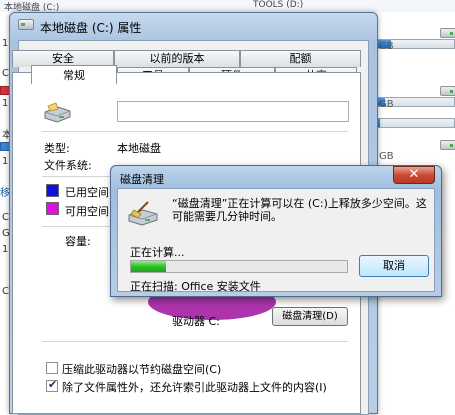 The image size is (455, 415). I want to click on free-space-swatch, so click(52, 208).